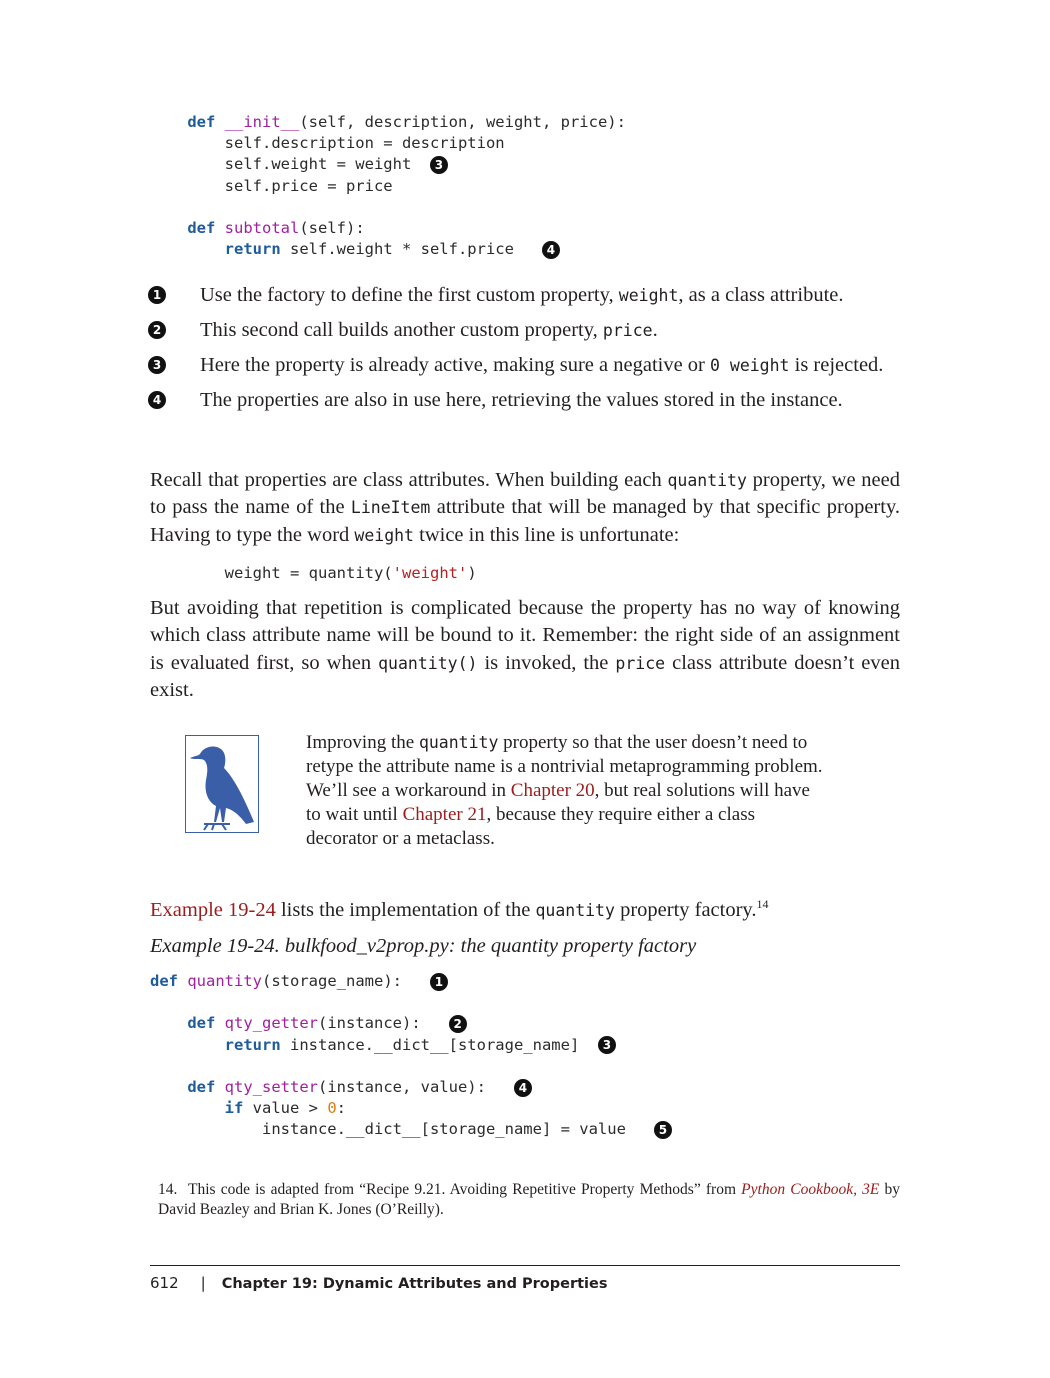 Image resolution: width=1050 pixels, height=1378 pixels. Describe the element at coordinates (252, 573) in the screenshot. I see `code-lhs: weight` at that location.